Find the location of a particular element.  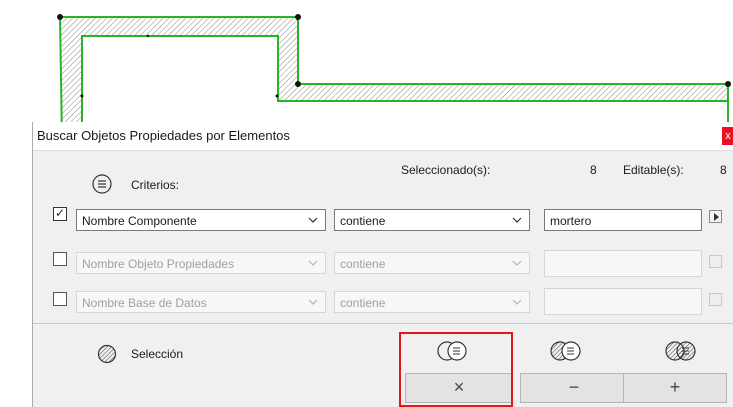

criterion-checkbox-1: ✓ is located at coordinates (60, 213).